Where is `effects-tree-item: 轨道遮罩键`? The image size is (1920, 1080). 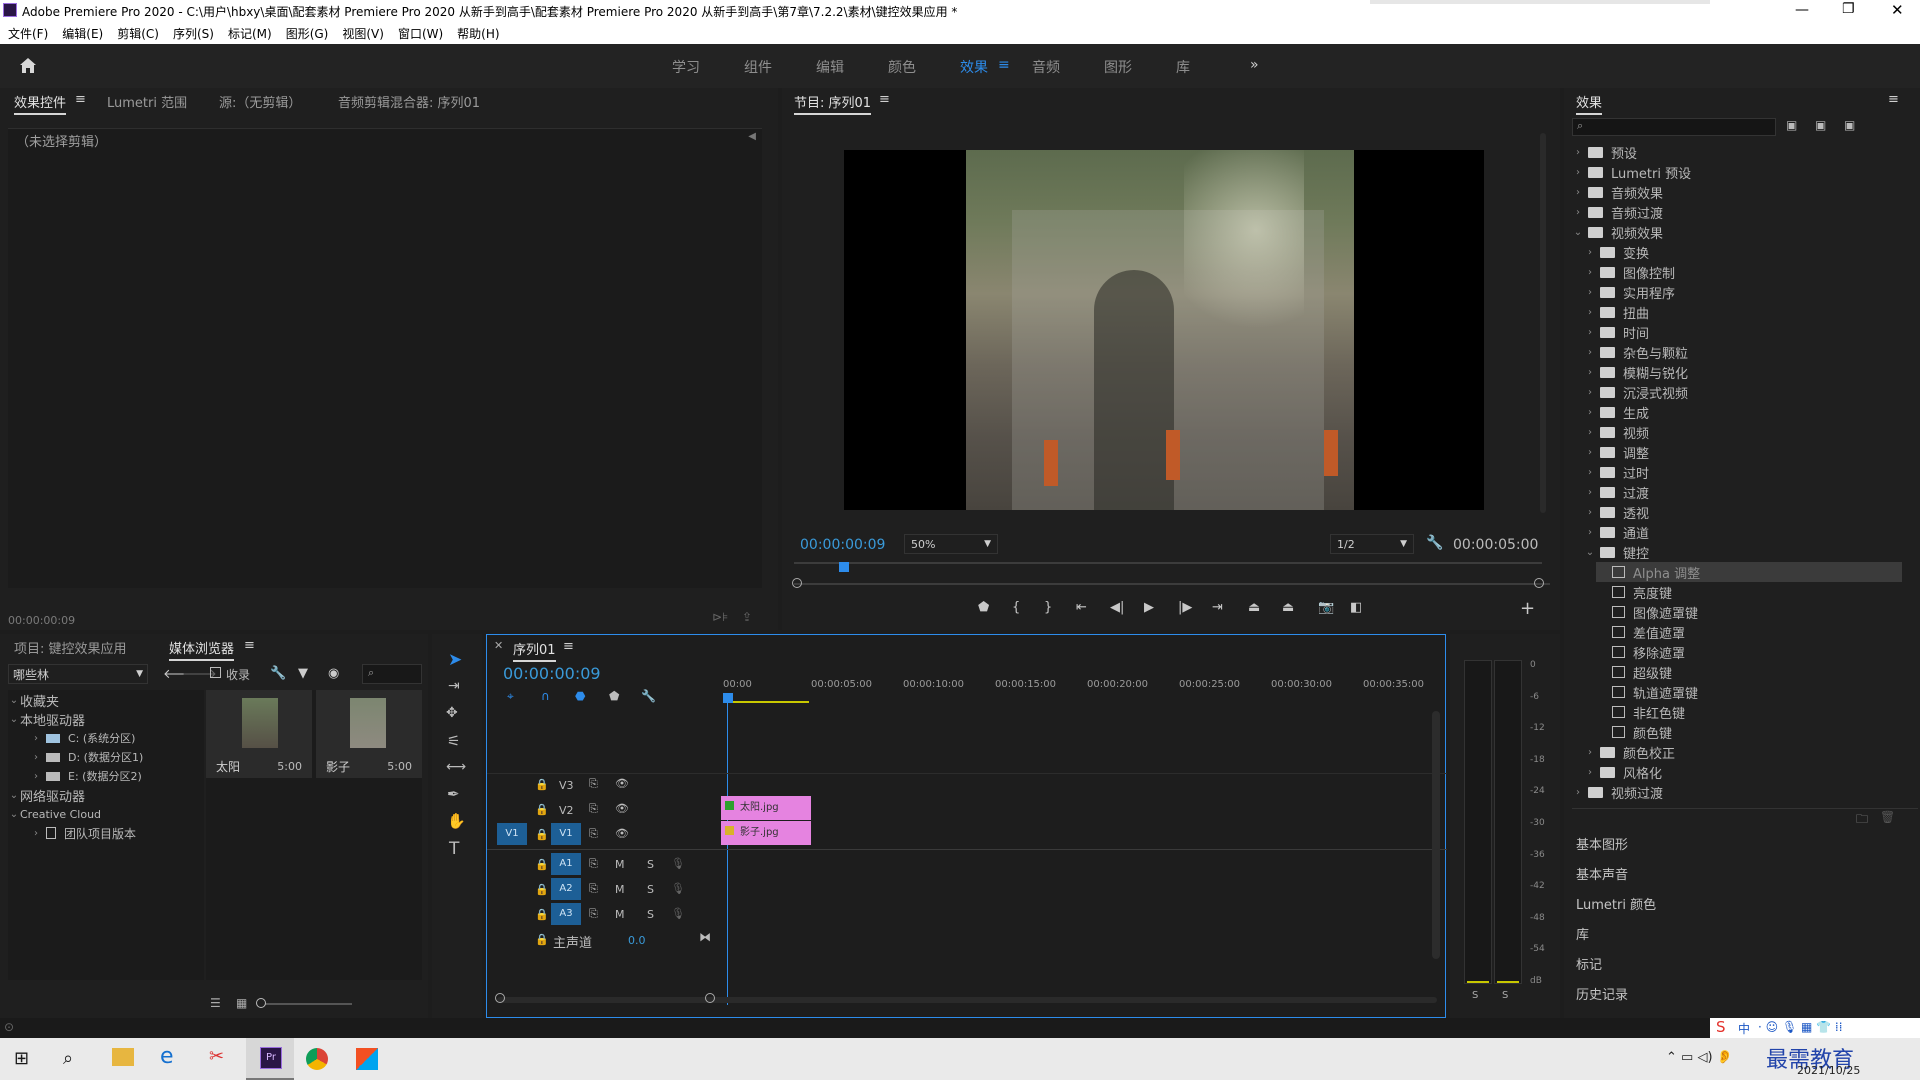
effects-tree-item: 轨道遮罩键 is located at coordinates (1749, 692).